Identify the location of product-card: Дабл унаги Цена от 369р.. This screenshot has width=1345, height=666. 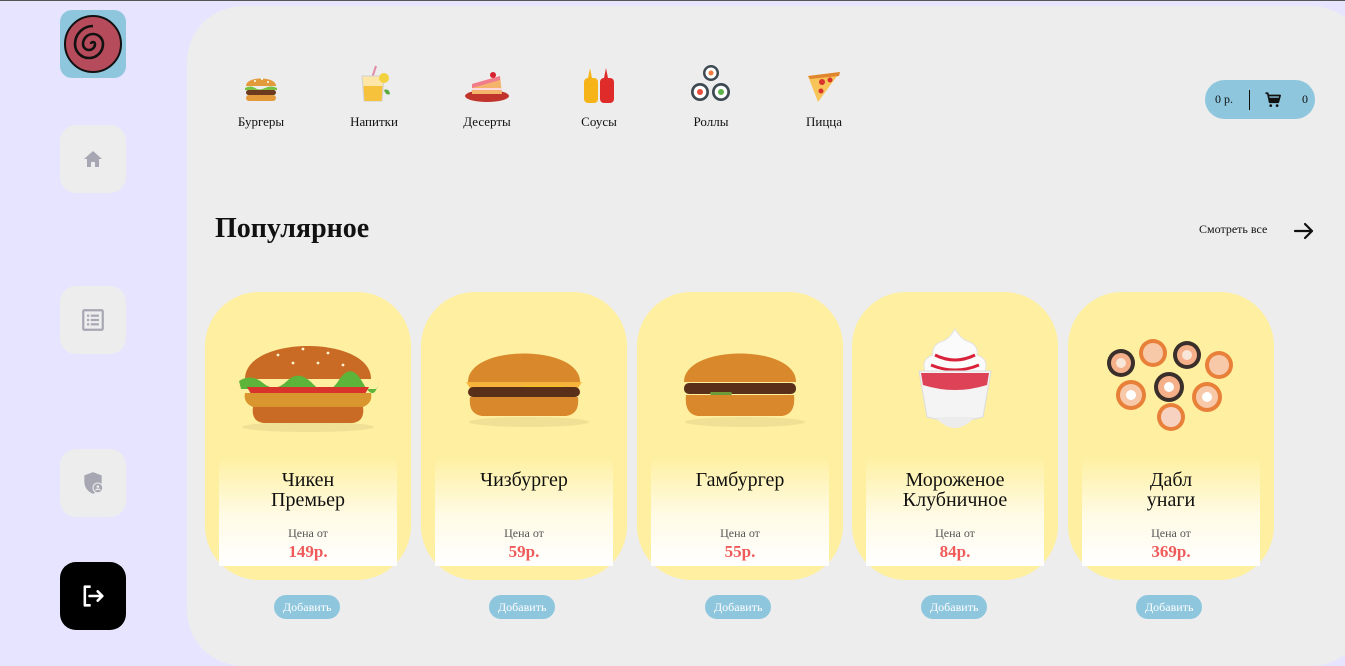
(1171, 436).